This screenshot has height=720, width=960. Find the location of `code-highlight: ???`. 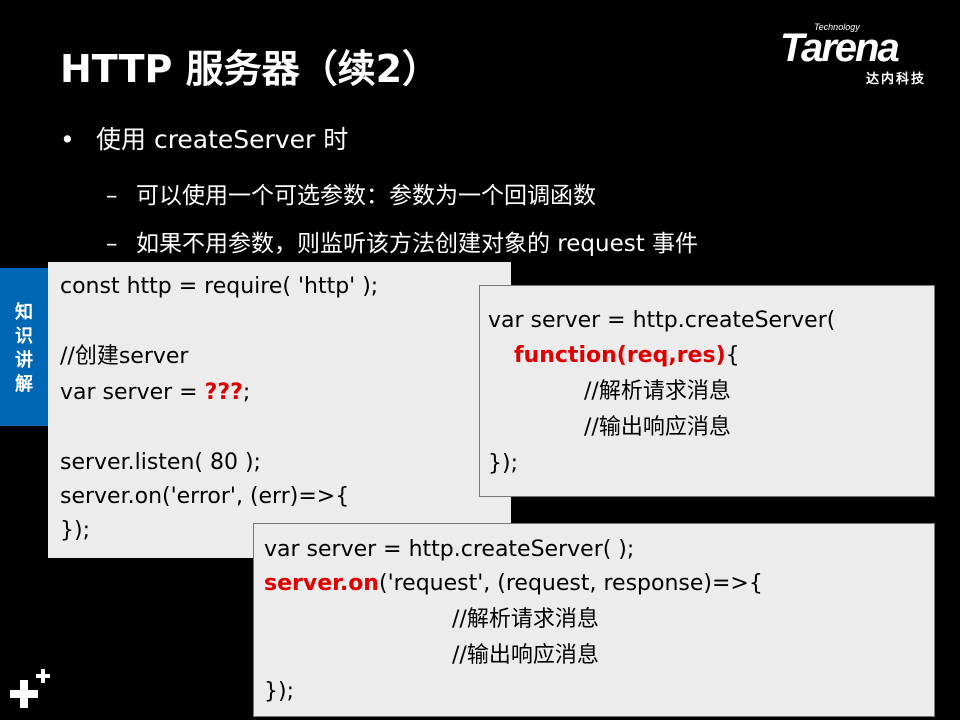

code-highlight: ??? is located at coordinates (223, 392).